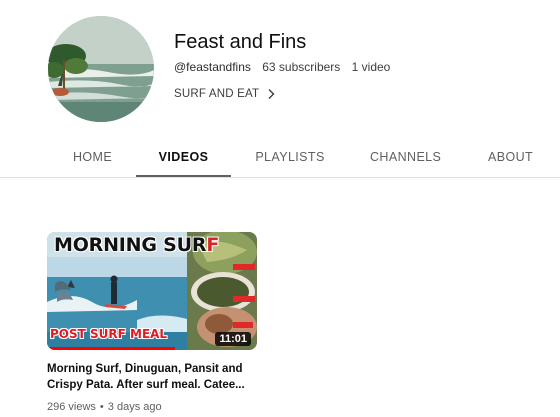 The image size is (560, 417). What do you see at coordinates (71, 407) in the screenshot?
I see `view-count: 296 views` at bounding box center [71, 407].